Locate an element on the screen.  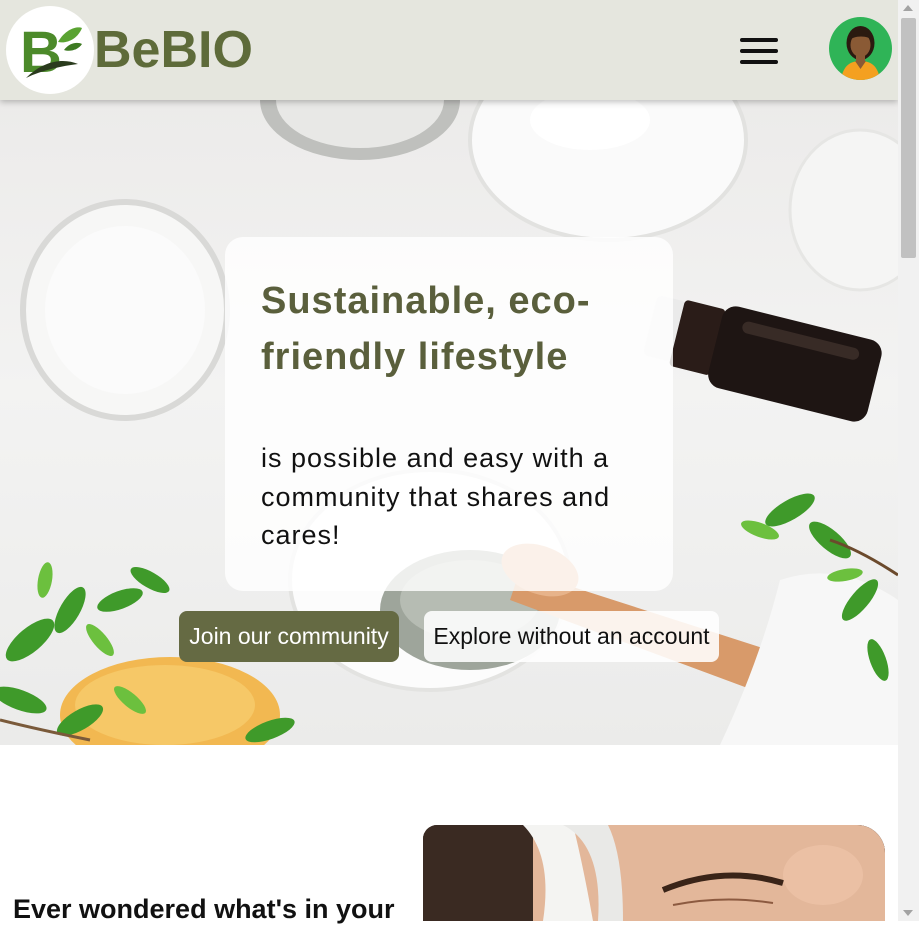
top-header: B BeBIO is located at coordinates (449, 50).